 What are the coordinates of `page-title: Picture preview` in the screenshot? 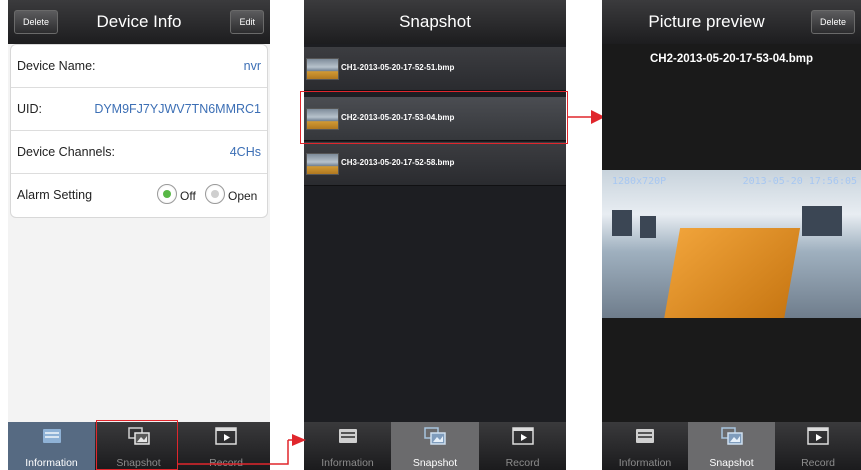 It's located at (706, 21).